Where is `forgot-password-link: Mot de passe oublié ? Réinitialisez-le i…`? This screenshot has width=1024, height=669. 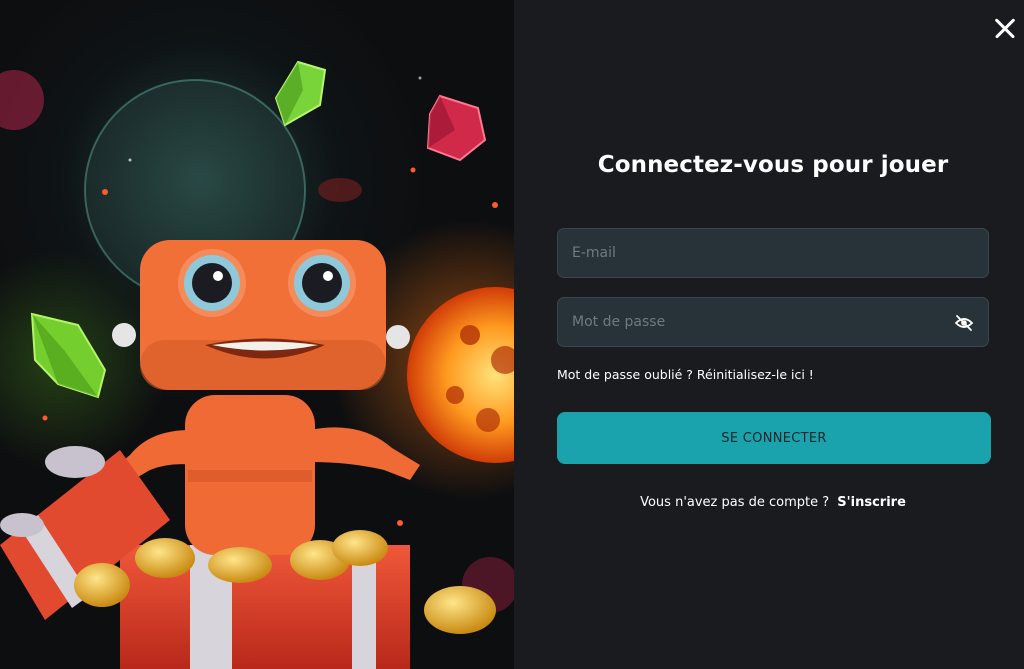
forgot-password-link: Mot de passe oublié ? Réinitialisez-le i… is located at coordinates (685, 374).